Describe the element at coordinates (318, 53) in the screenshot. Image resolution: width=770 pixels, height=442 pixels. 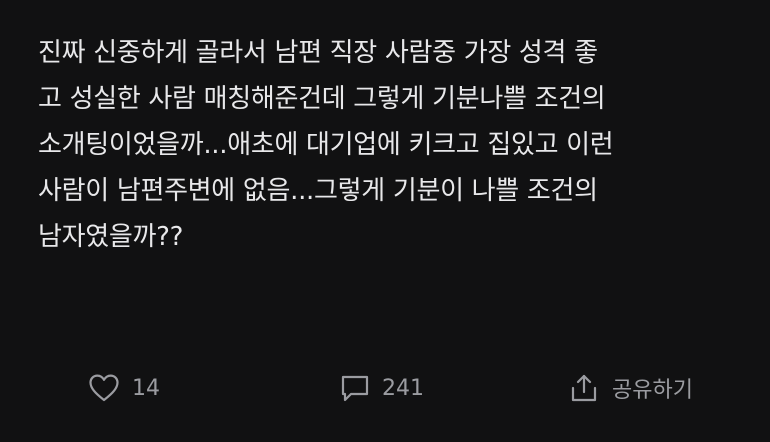
I see `post-text-line: 진짜 신중하게 골라서 남편 직장 사람중 가장 성격 좋` at that location.